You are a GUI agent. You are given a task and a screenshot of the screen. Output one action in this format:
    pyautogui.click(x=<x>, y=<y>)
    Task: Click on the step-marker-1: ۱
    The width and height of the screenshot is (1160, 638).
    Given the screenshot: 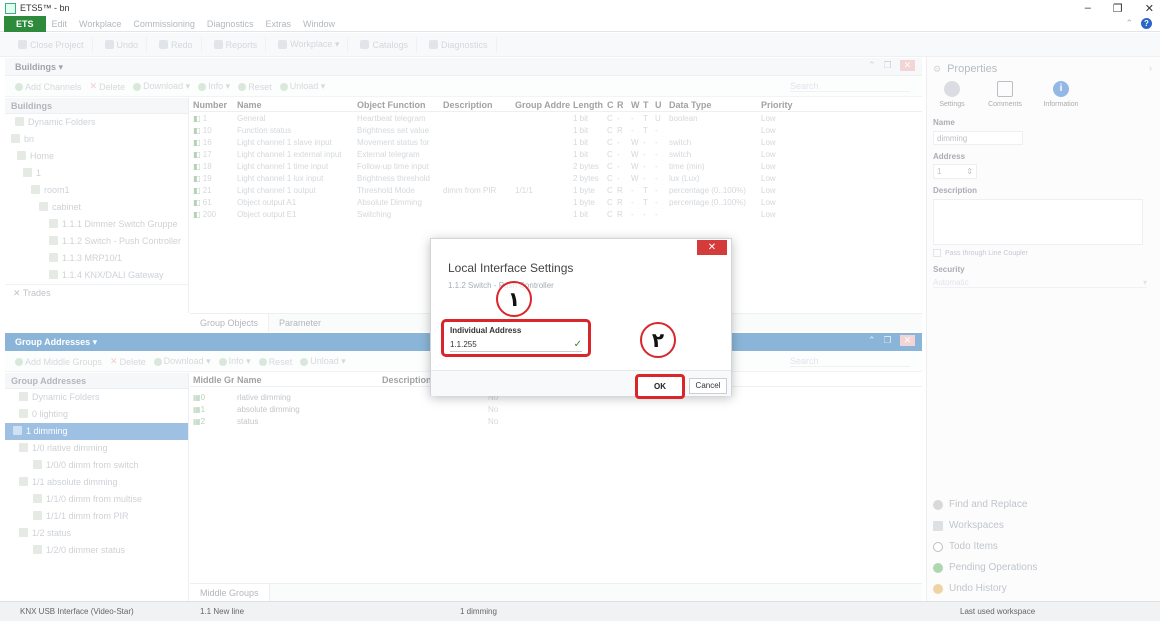 What is the action you would take?
    pyautogui.click(x=514, y=299)
    